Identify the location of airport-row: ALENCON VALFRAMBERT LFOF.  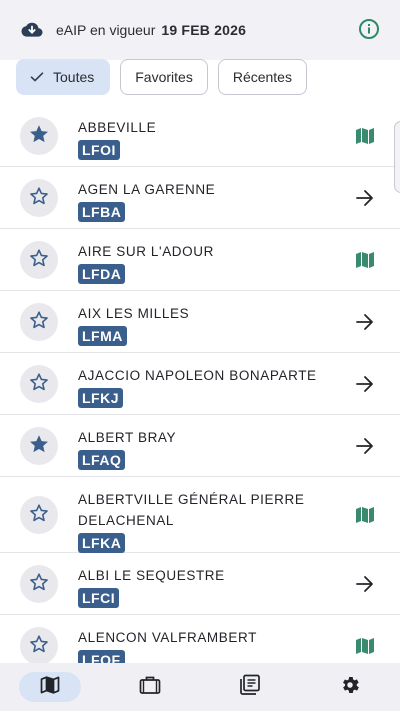
(200, 639).